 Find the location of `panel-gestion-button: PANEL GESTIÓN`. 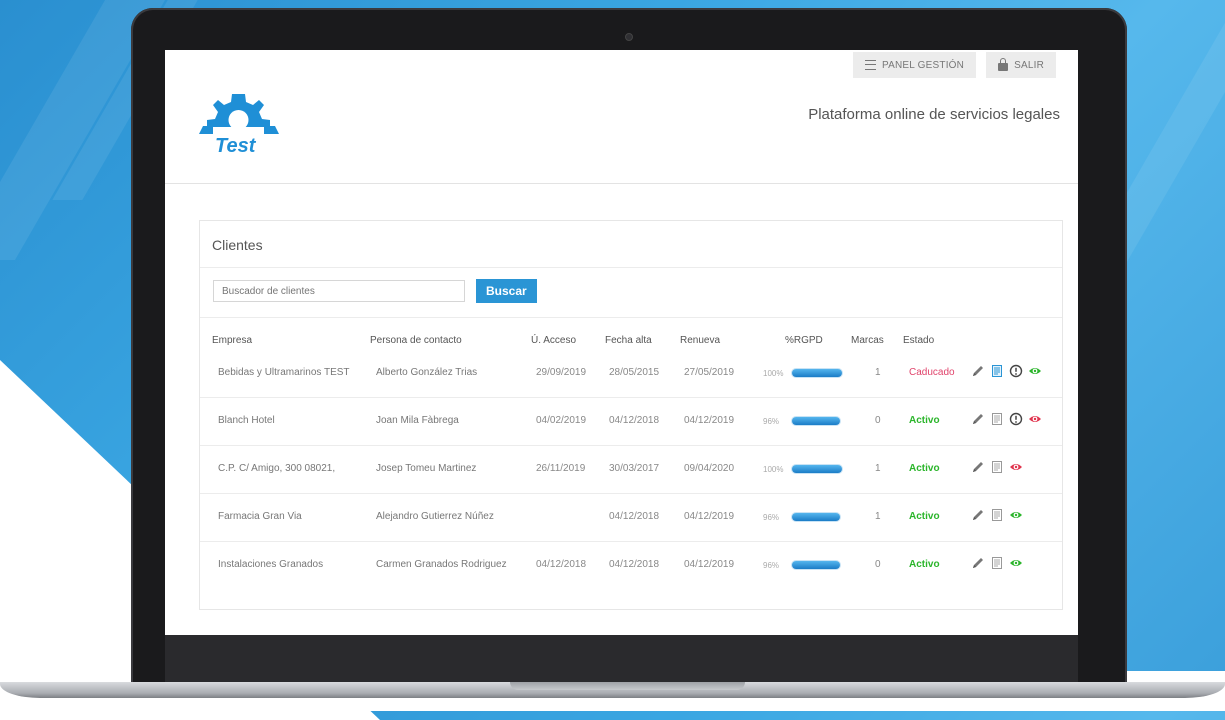

panel-gestion-button: PANEL GESTIÓN is located at coordinates (915, 65).